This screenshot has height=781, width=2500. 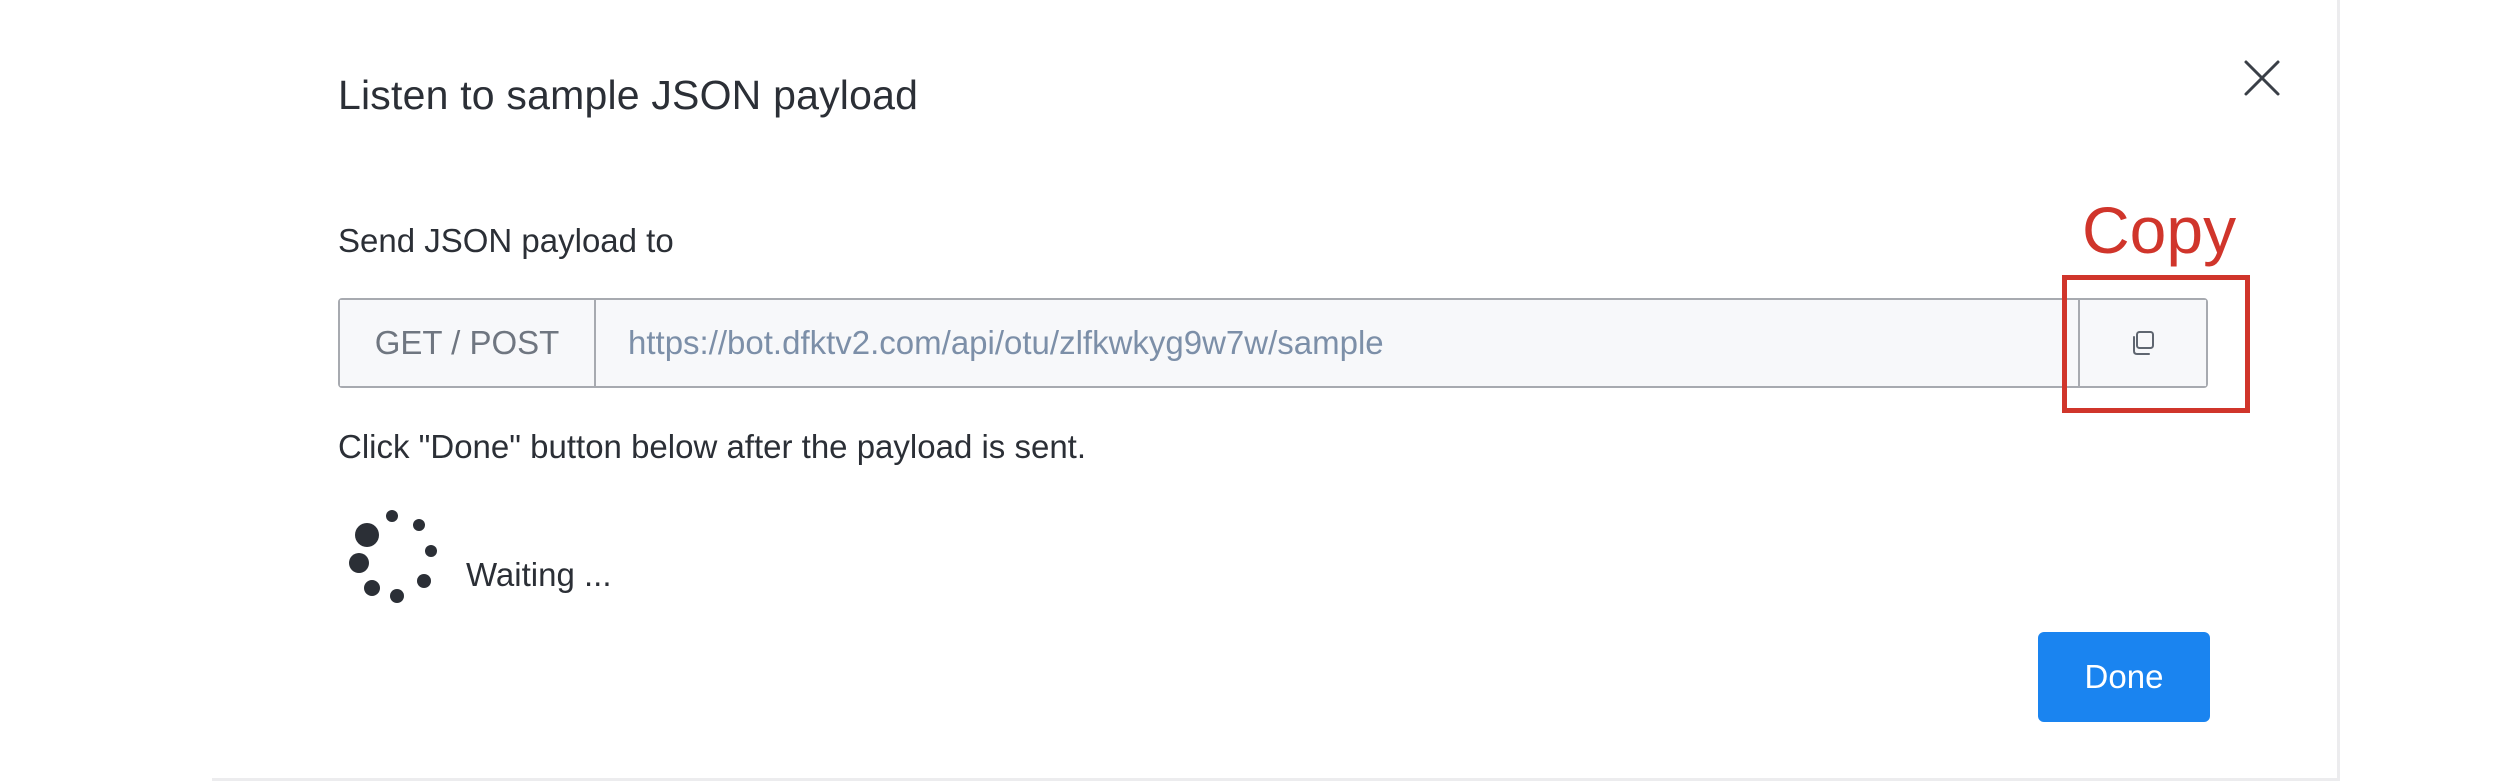 I want to click on dialog-title: Listen to sample JSON payload, so click(x=628, y=95).